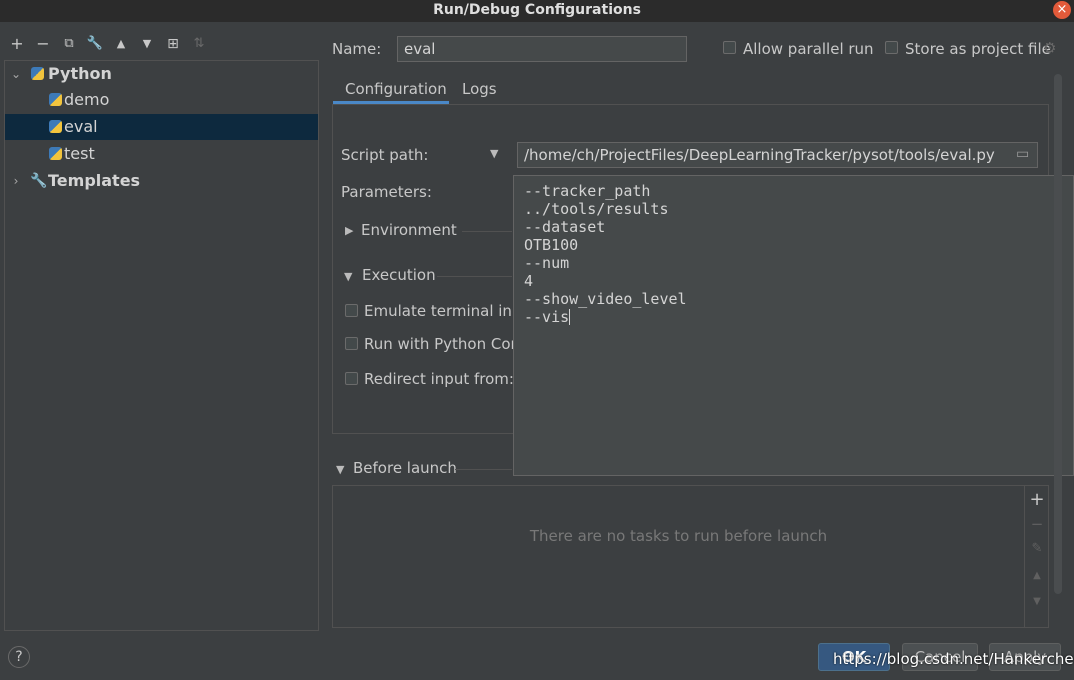 The height and width of the screenshot is (680, 1074). Describe the element at coordinates (16, 181) in the screenshot. I see `chevron-right-icon: ›` at that location.